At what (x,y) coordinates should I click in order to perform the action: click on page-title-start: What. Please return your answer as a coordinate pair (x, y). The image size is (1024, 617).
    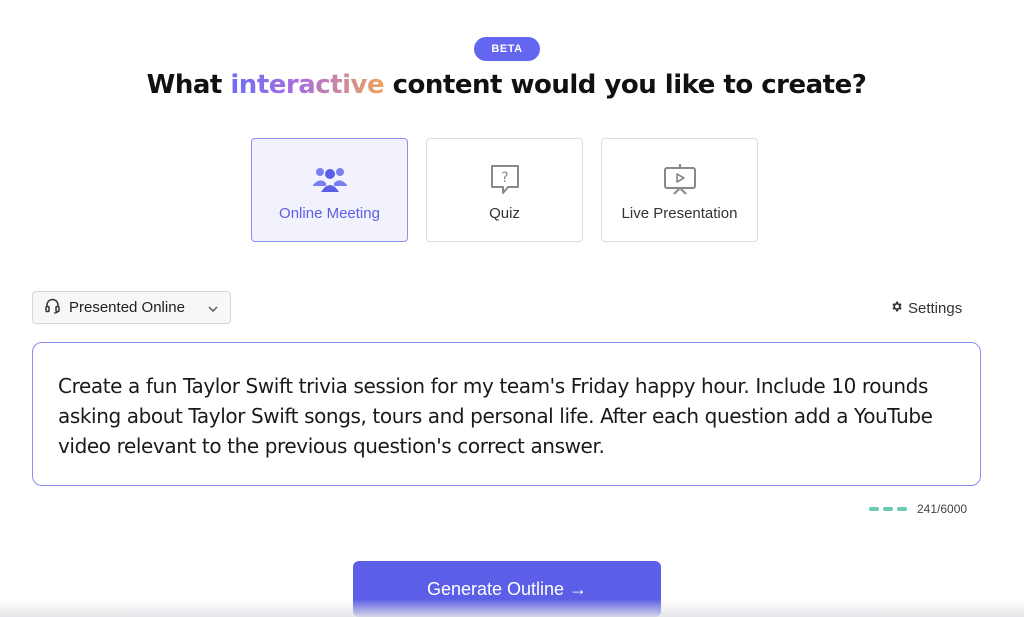
    Looking at the image, I should click on (188, 85).